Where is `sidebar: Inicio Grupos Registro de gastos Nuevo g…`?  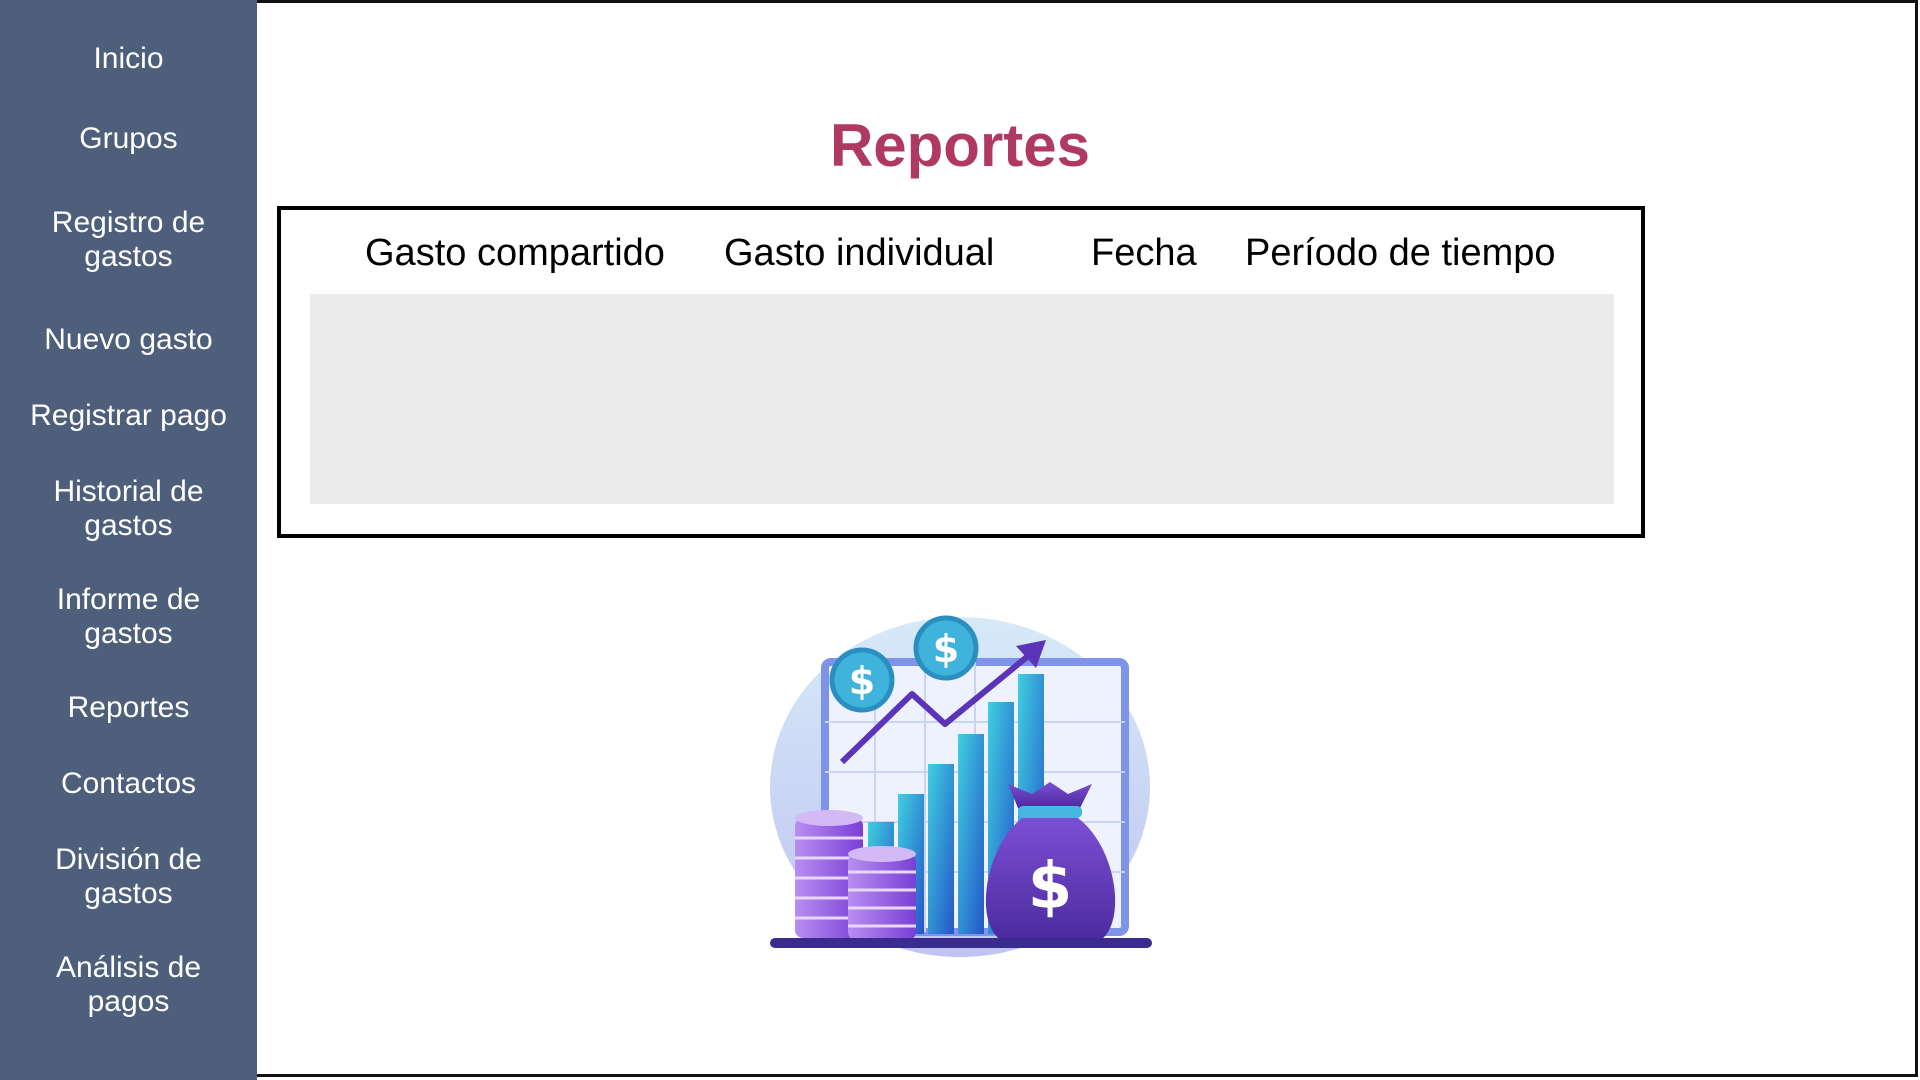
sidebar: Inicio Grupos Registro de gastos Nuevo g… is located at coordinates (128, 540).